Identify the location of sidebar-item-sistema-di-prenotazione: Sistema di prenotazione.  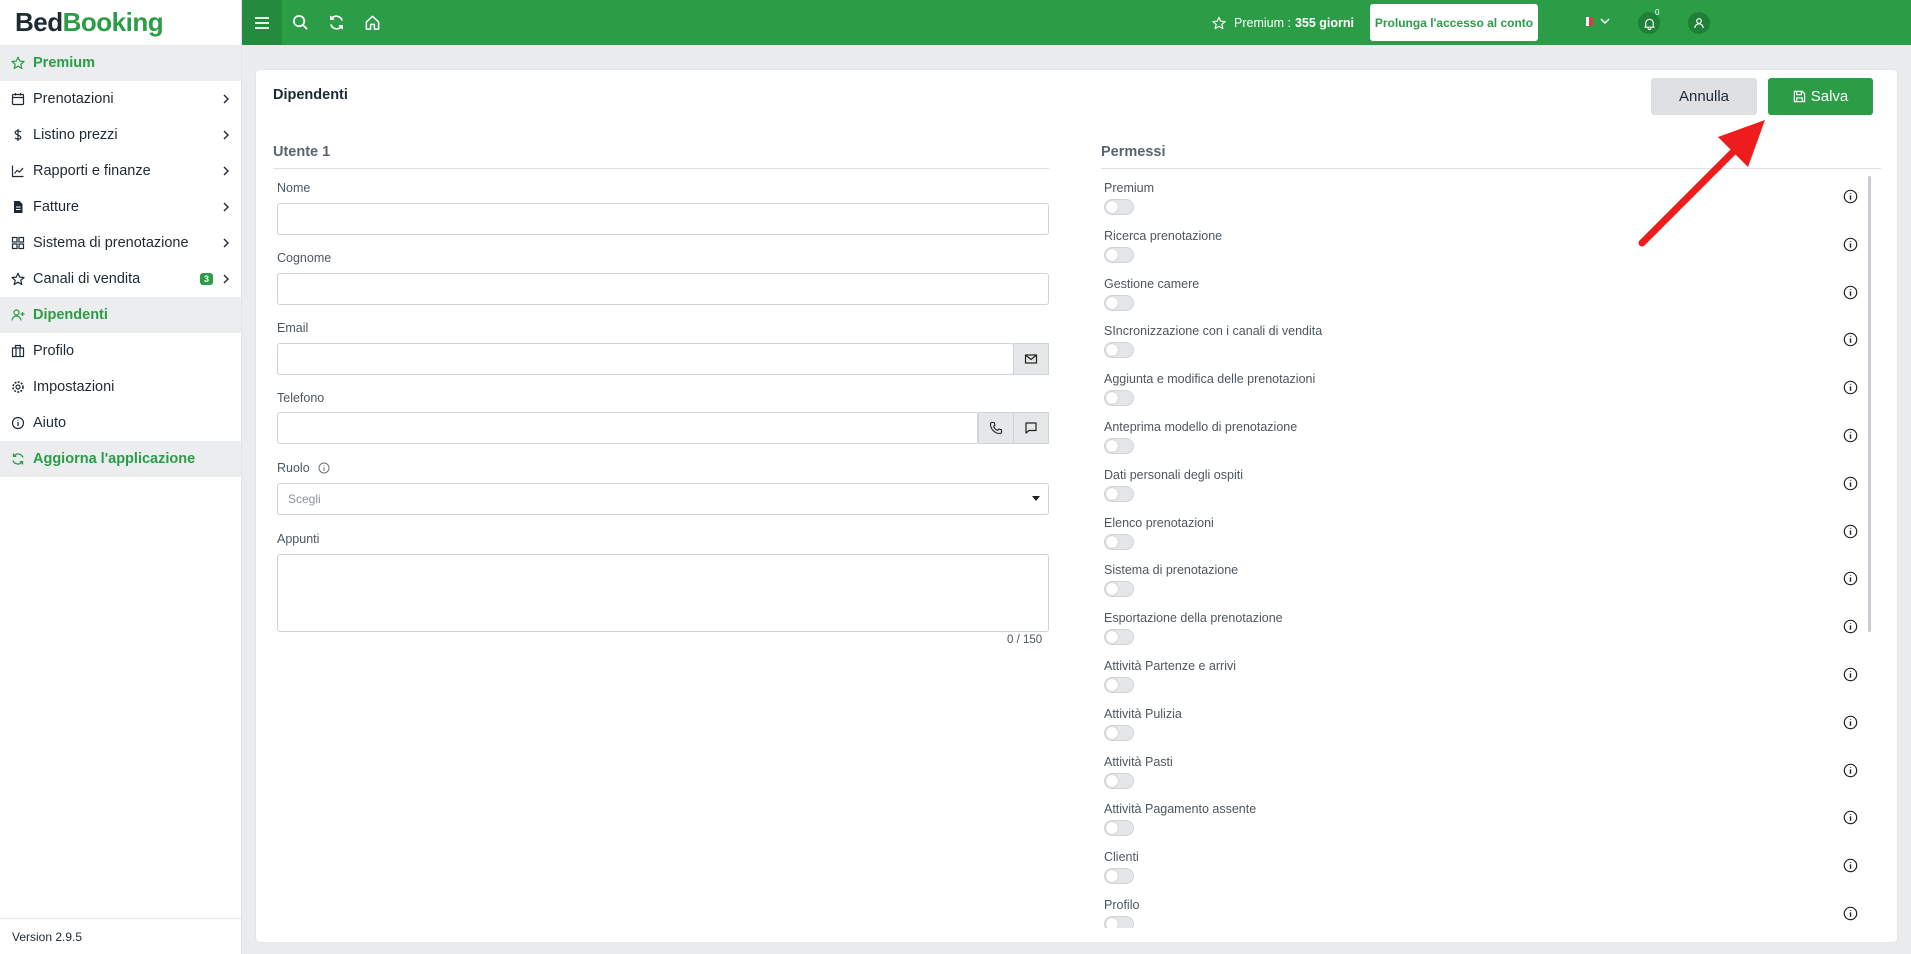
(120, 243).